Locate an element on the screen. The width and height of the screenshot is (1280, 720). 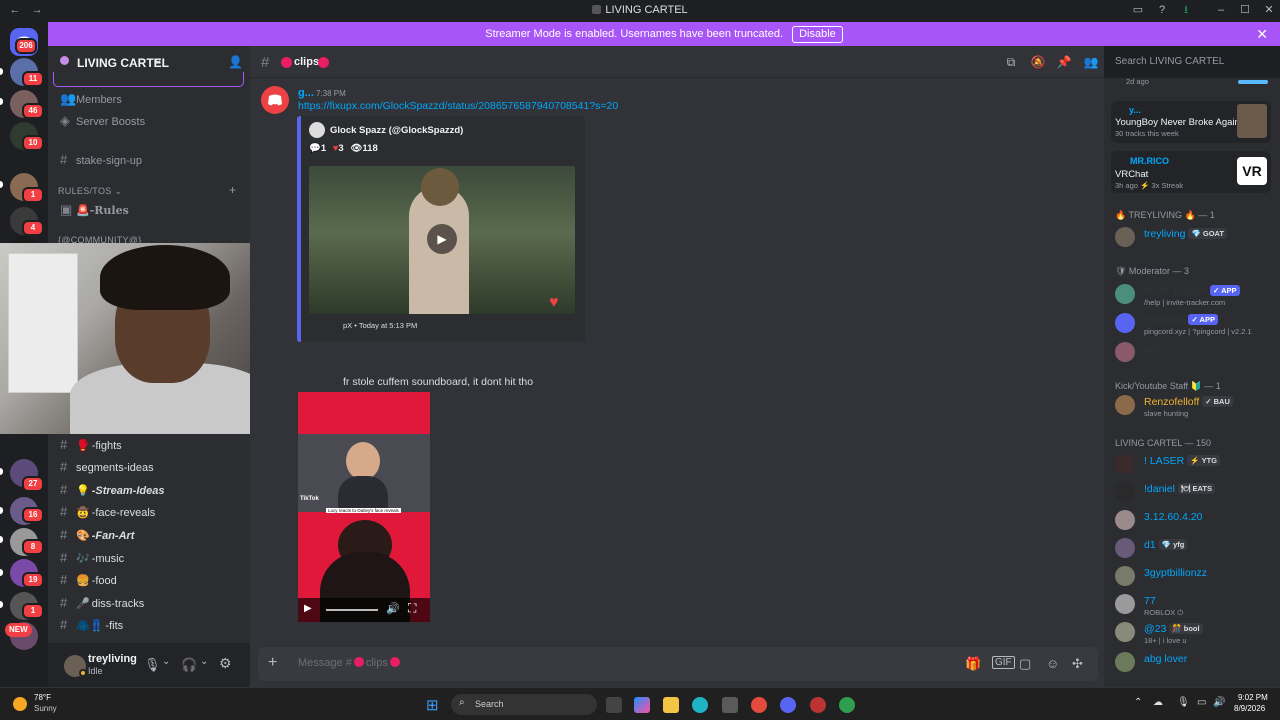
member-status-text: pingcord.xyz | ?pingcord | v2.2.1 is located at coordinates (1198, 331).